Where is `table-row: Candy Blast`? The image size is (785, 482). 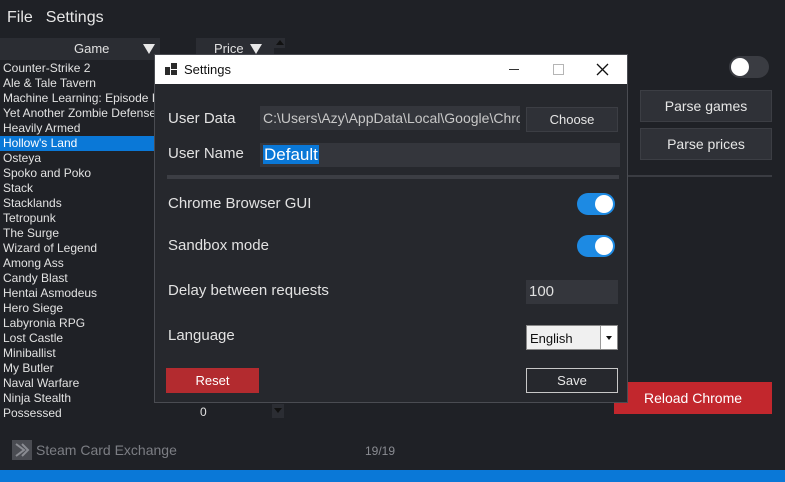 table-row: Candy Blast is located at coordinates (80, 278).